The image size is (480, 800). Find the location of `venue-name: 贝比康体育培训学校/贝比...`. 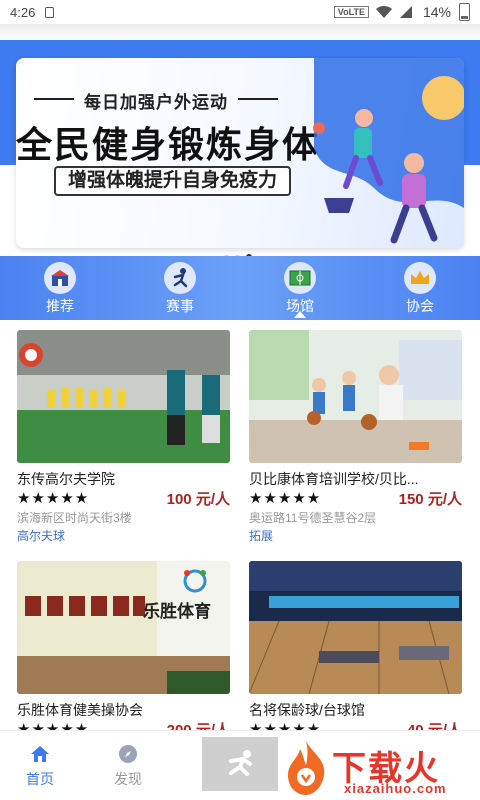

venue-name: 贝比康体育培训学校/贝比... is located at coordinates (334, 479).